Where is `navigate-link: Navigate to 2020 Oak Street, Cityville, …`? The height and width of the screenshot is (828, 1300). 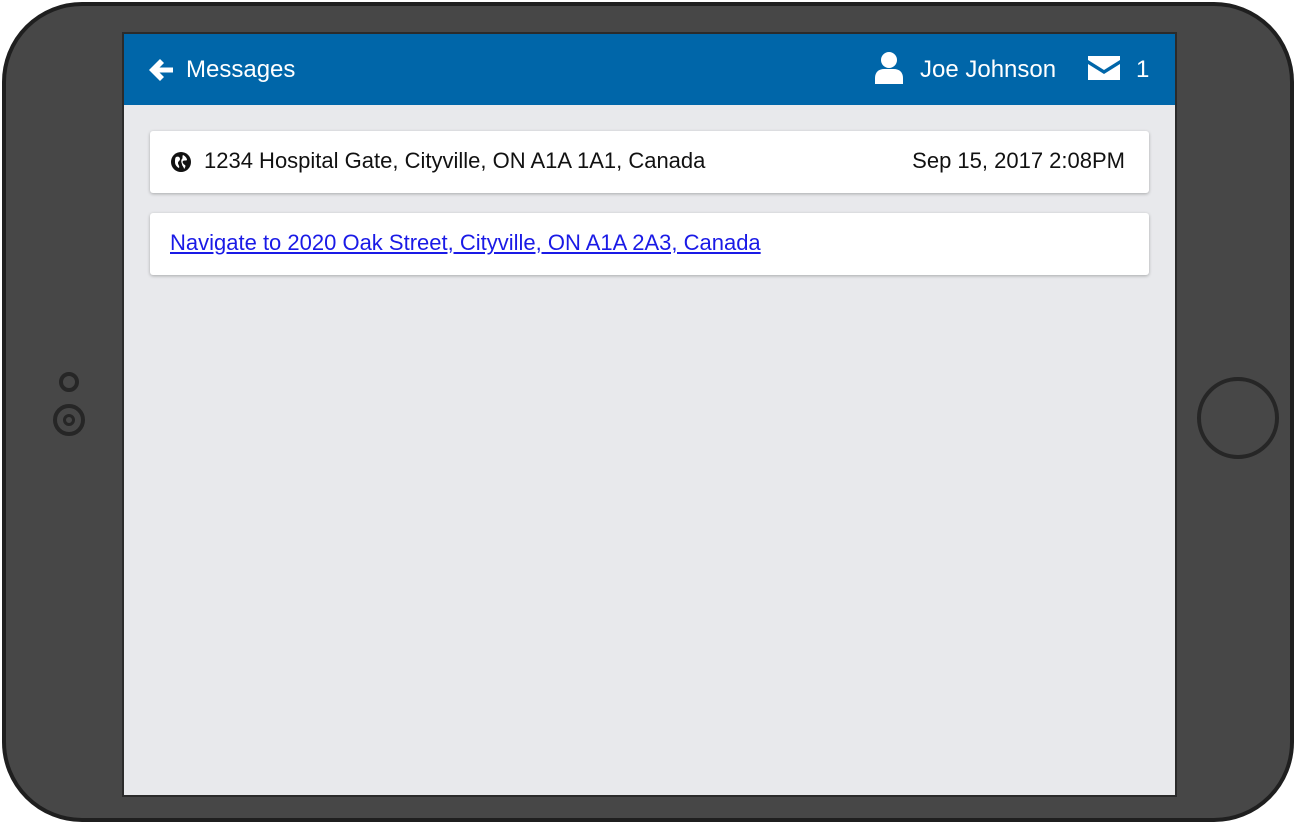
navigate-link: Navigate to 2020 Oak Street, Cityville, … is located at coordinates (465, 243).